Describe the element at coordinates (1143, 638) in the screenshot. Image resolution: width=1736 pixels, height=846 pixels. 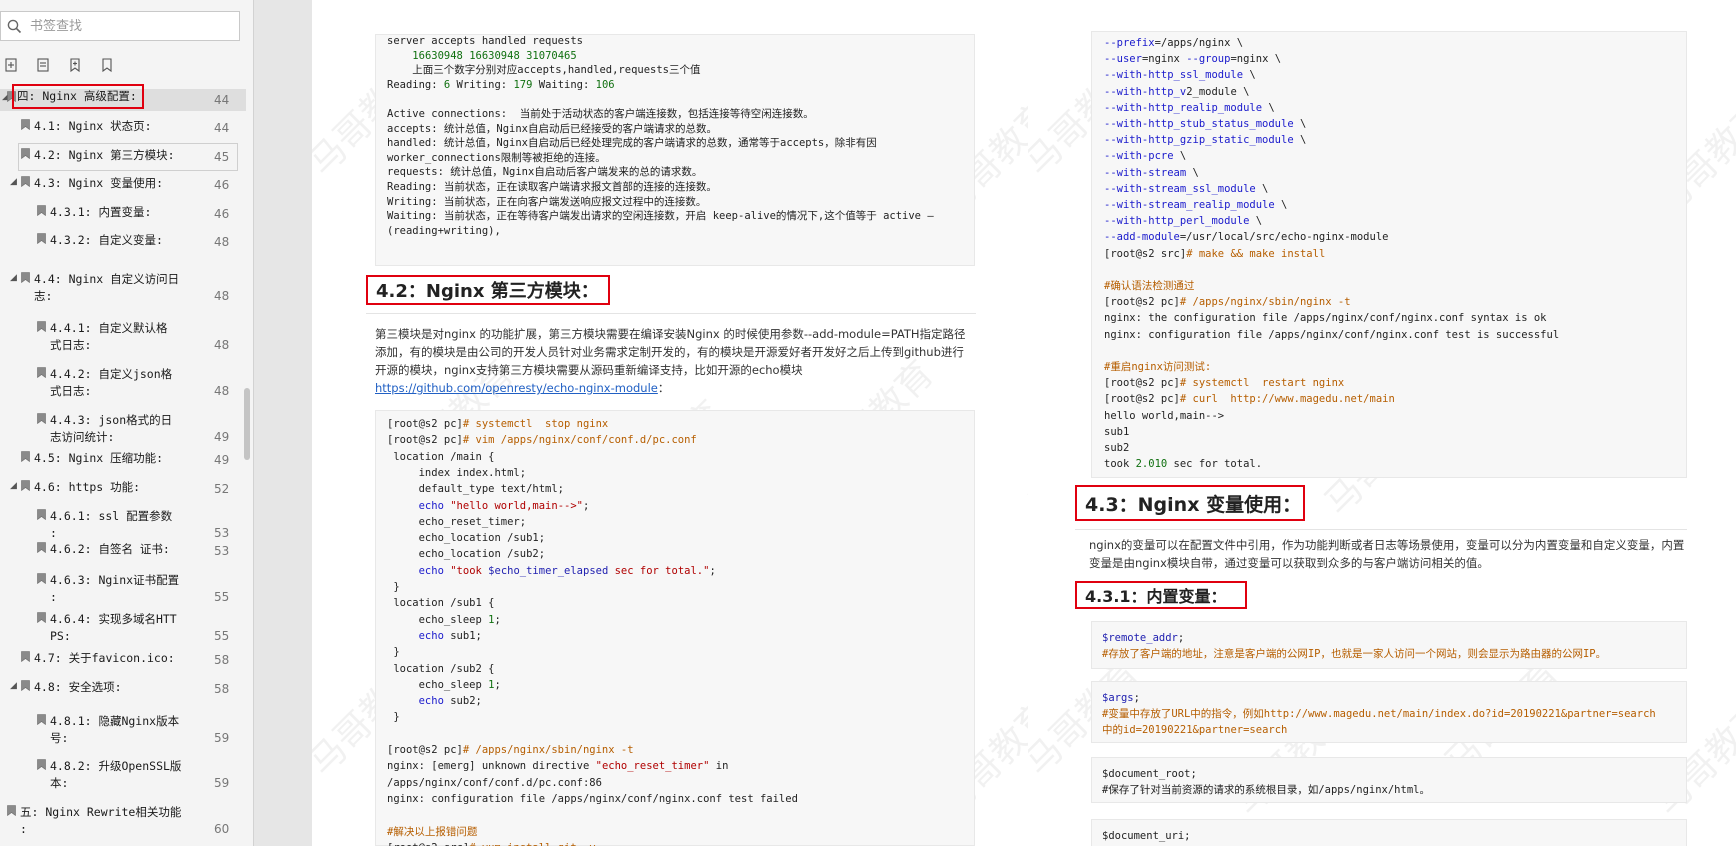
I see `variable-name: $remote_addr;` at that location.